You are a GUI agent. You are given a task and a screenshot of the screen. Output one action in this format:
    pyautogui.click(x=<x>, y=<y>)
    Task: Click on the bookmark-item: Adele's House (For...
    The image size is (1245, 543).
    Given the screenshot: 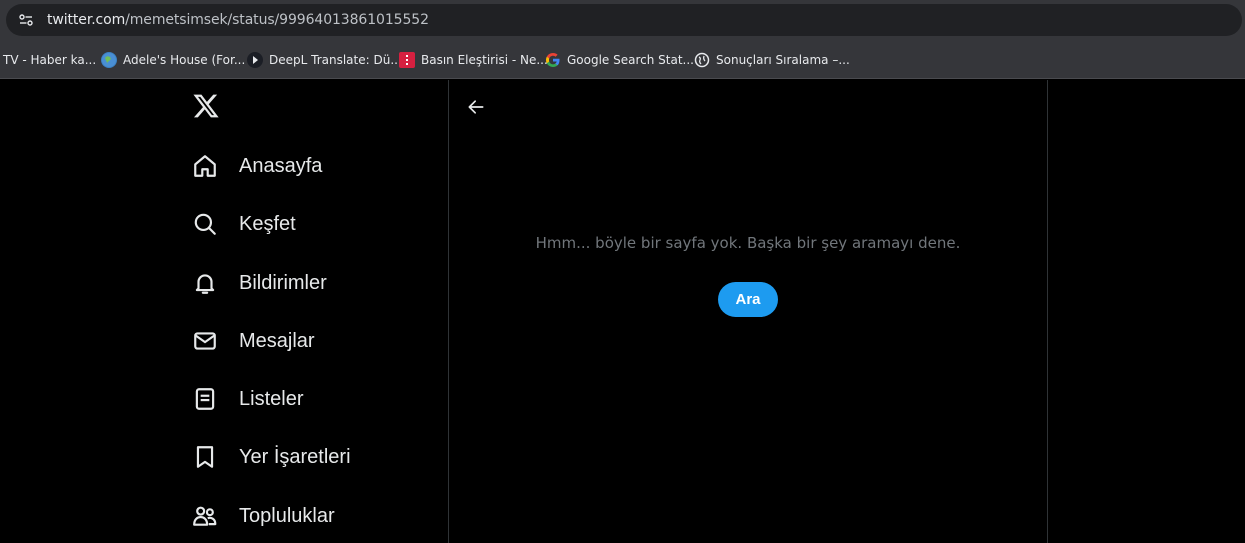 What is the action you would take?
    pyautogui.click(x=173, y=60)
    